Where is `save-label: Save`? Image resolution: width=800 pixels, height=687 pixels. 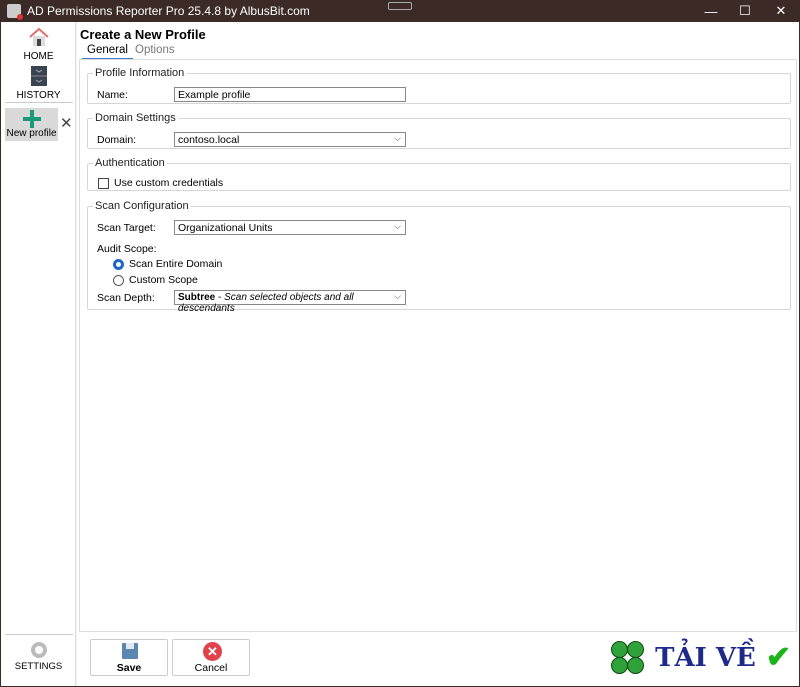 save-label: Save is located at coordinates (129, 668).